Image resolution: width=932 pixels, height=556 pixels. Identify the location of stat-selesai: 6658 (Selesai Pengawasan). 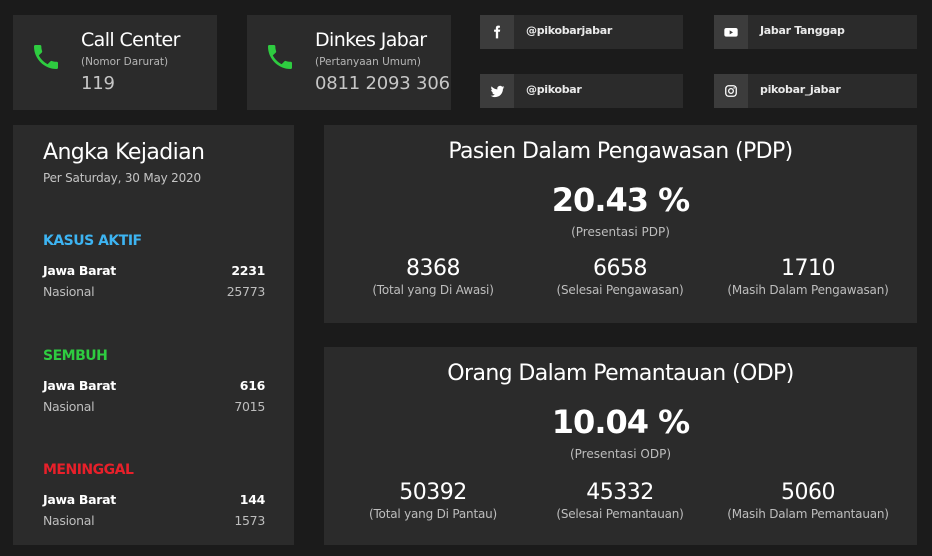
(620, 276).